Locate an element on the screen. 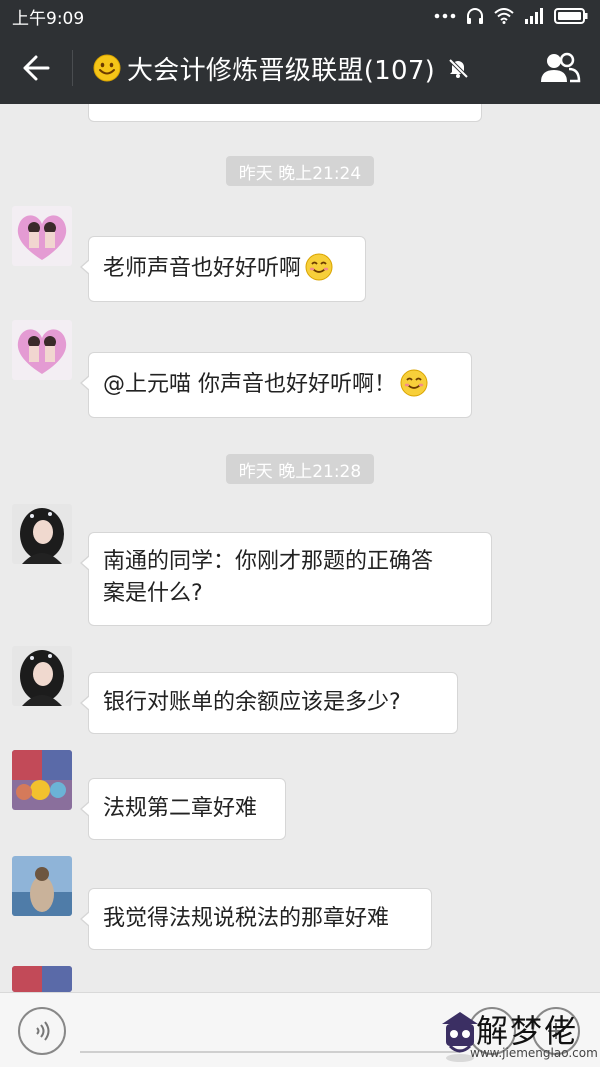  message-bubble-partial is located at coordinates (285, 113).